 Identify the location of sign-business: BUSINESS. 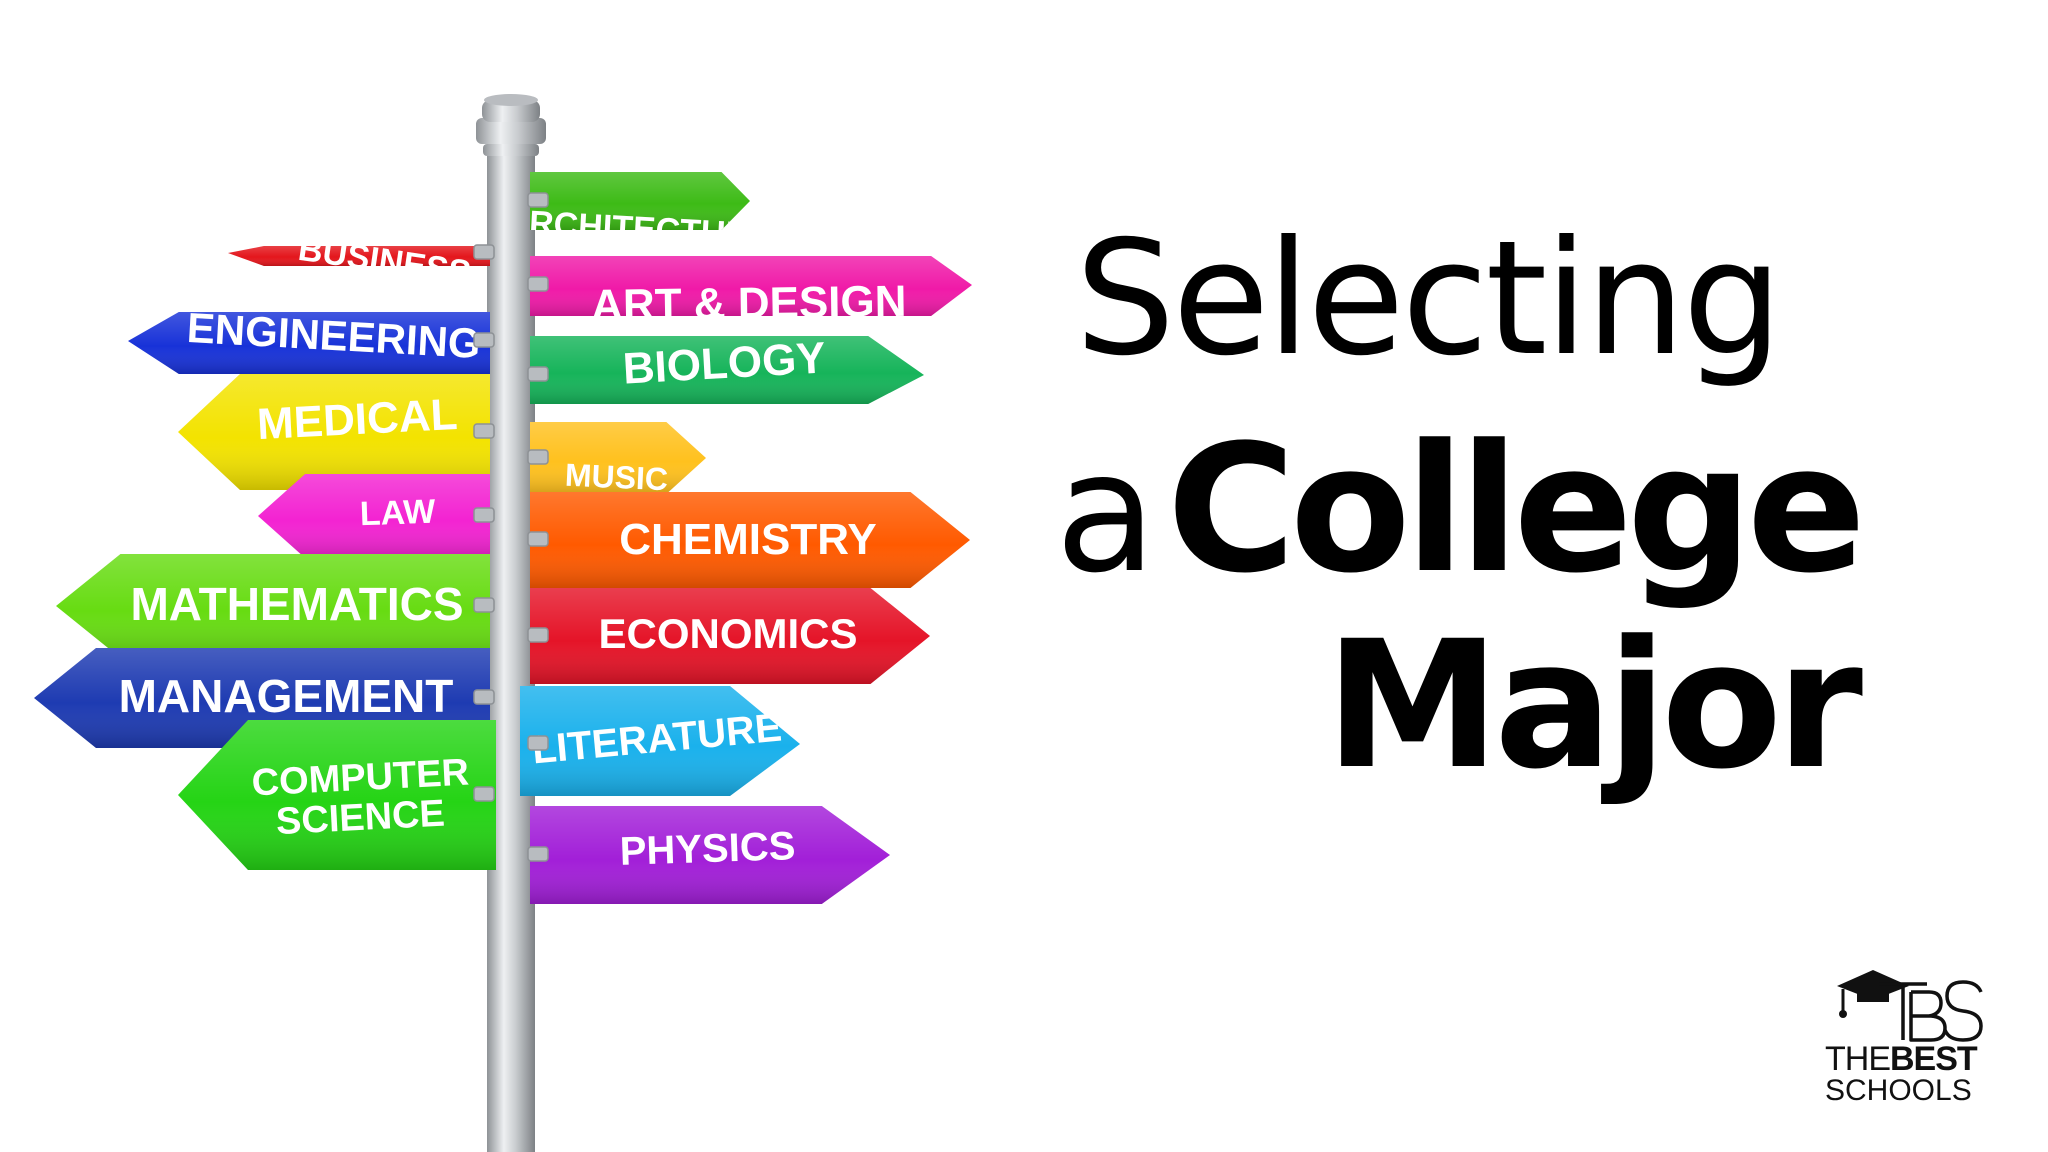
(359, 261).